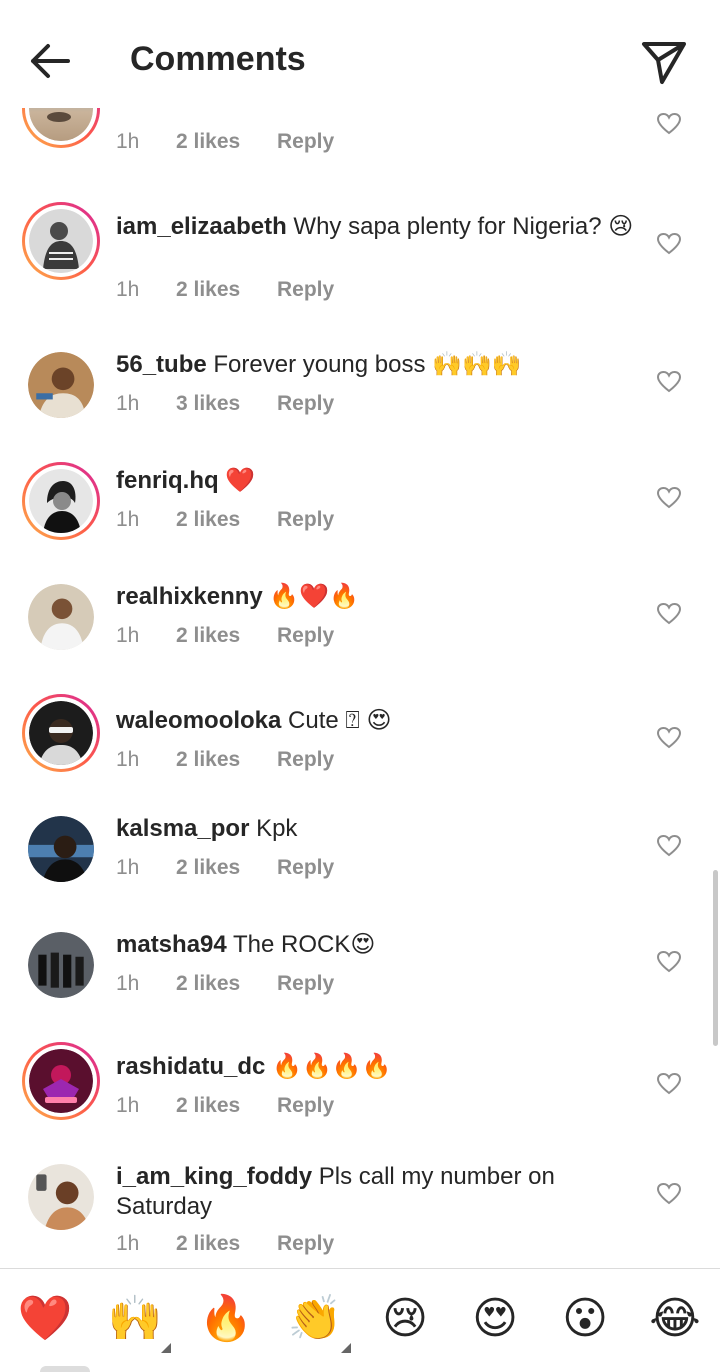 This screenshot has height=1372, width=720. I want to click on comment-username: iam_elizaabeth, so click(201, 226).